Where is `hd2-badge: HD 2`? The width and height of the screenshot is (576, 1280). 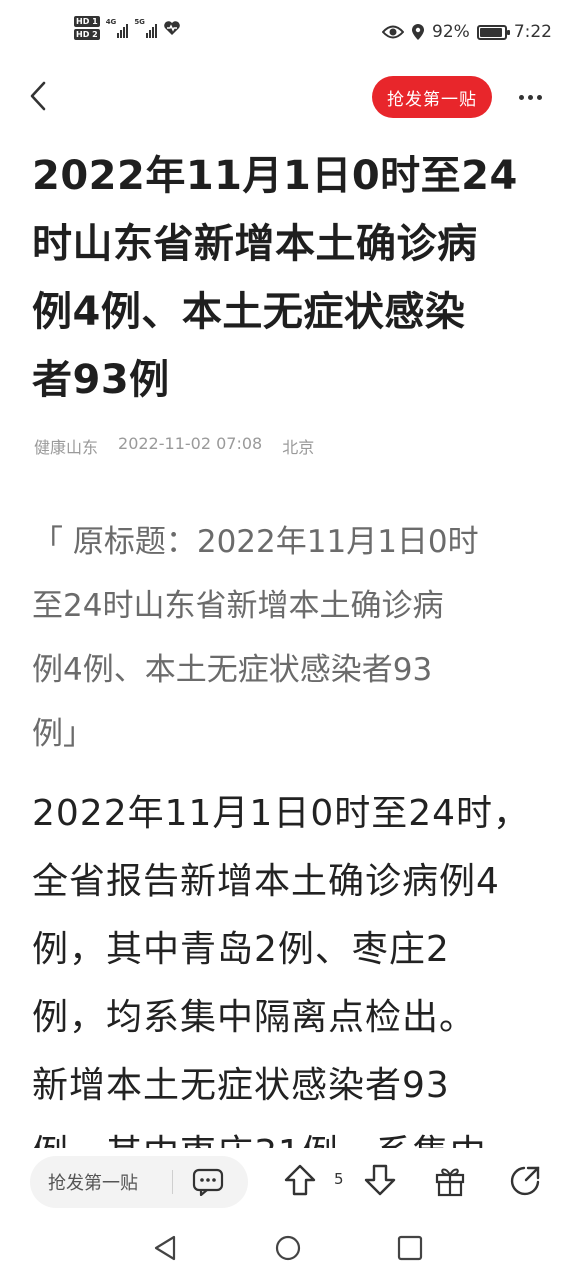
hd2-badge: HD 2 is located at coordinates (87, 34).